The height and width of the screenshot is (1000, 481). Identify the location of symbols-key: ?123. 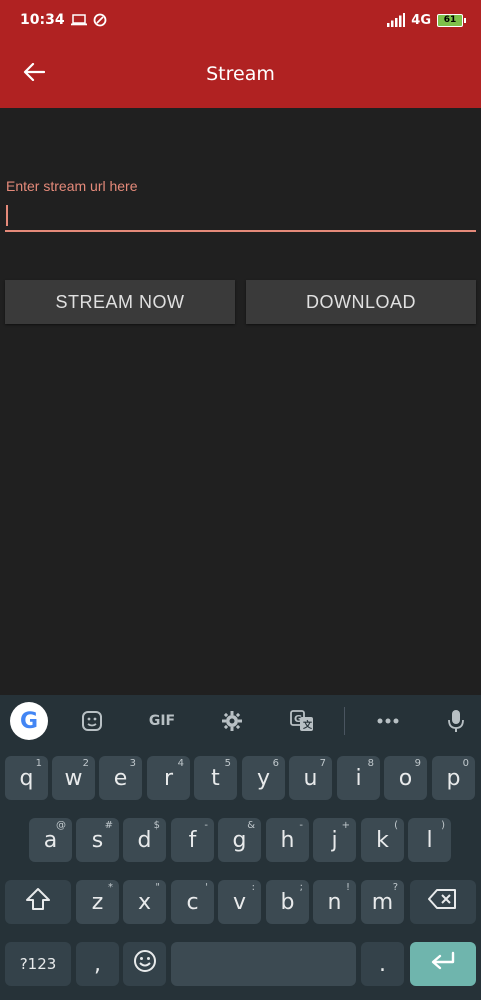
(38, 964).